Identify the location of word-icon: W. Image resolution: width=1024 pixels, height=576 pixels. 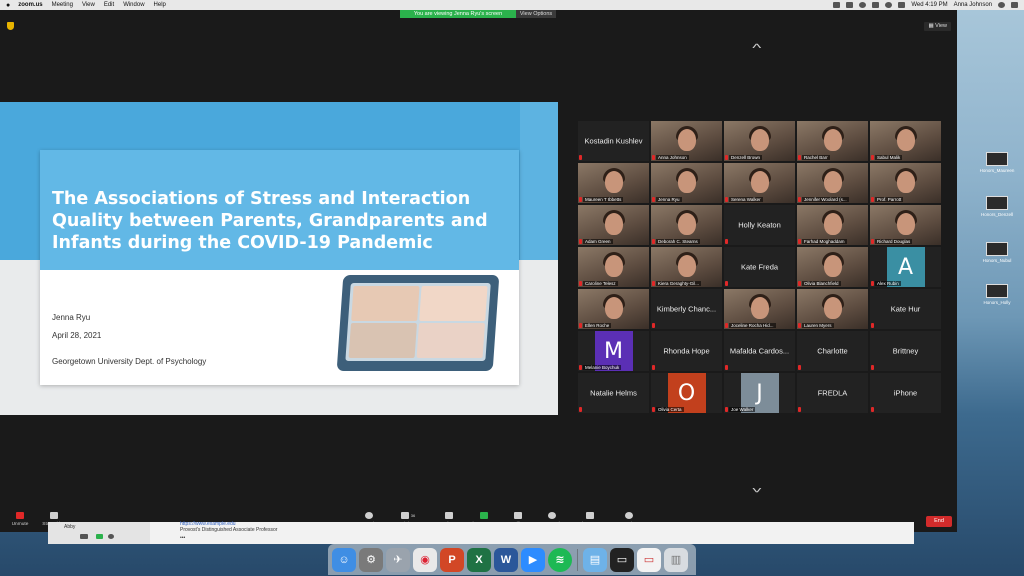
(506, 559).